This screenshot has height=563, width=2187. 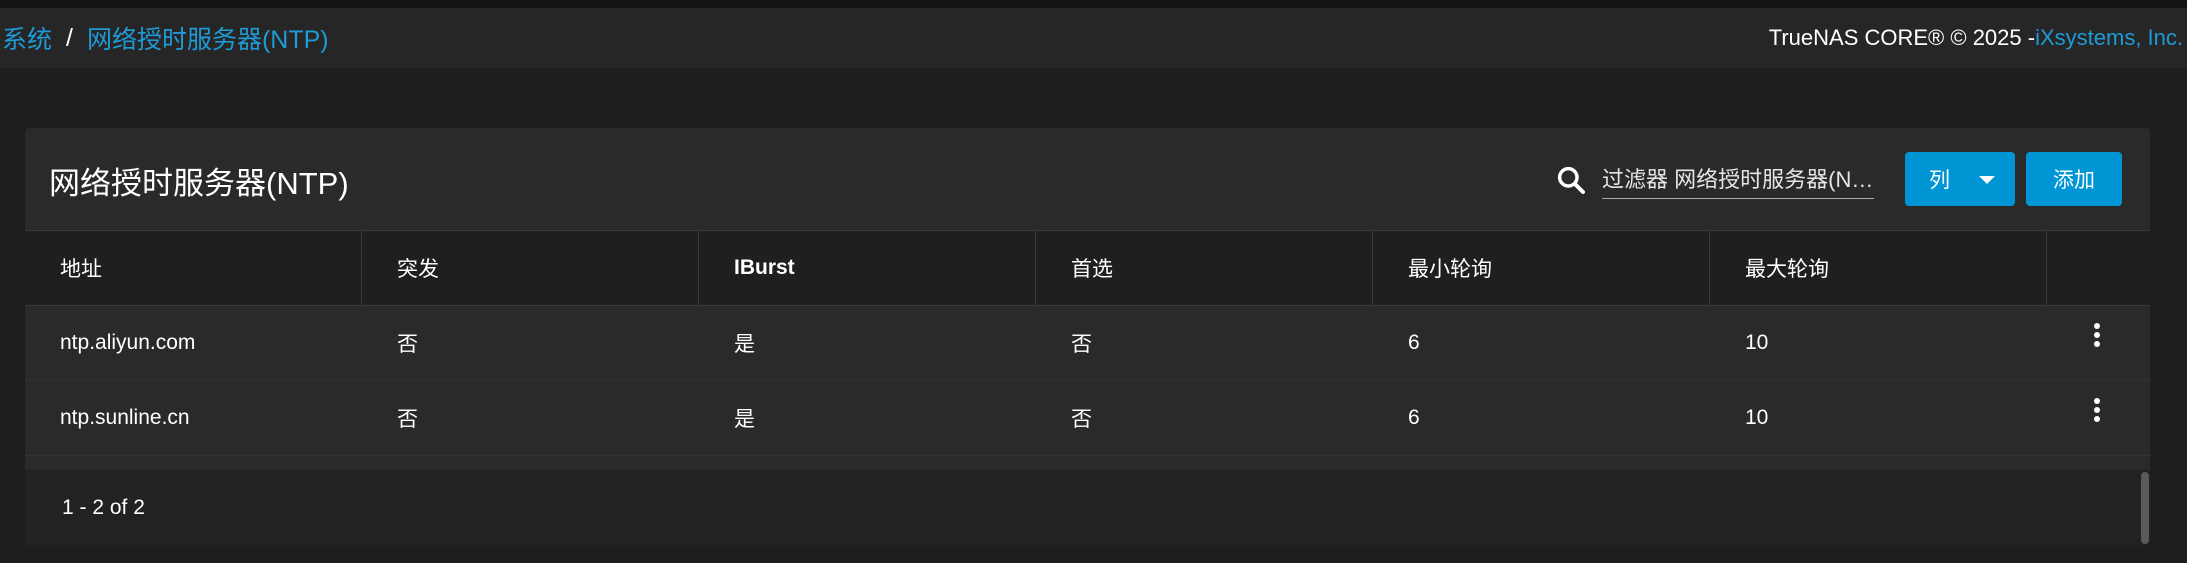 What do you see at coordinates (2074, 179) in the screenshot?
I see `add-button: 添加` at bounding box center [2074, 179].